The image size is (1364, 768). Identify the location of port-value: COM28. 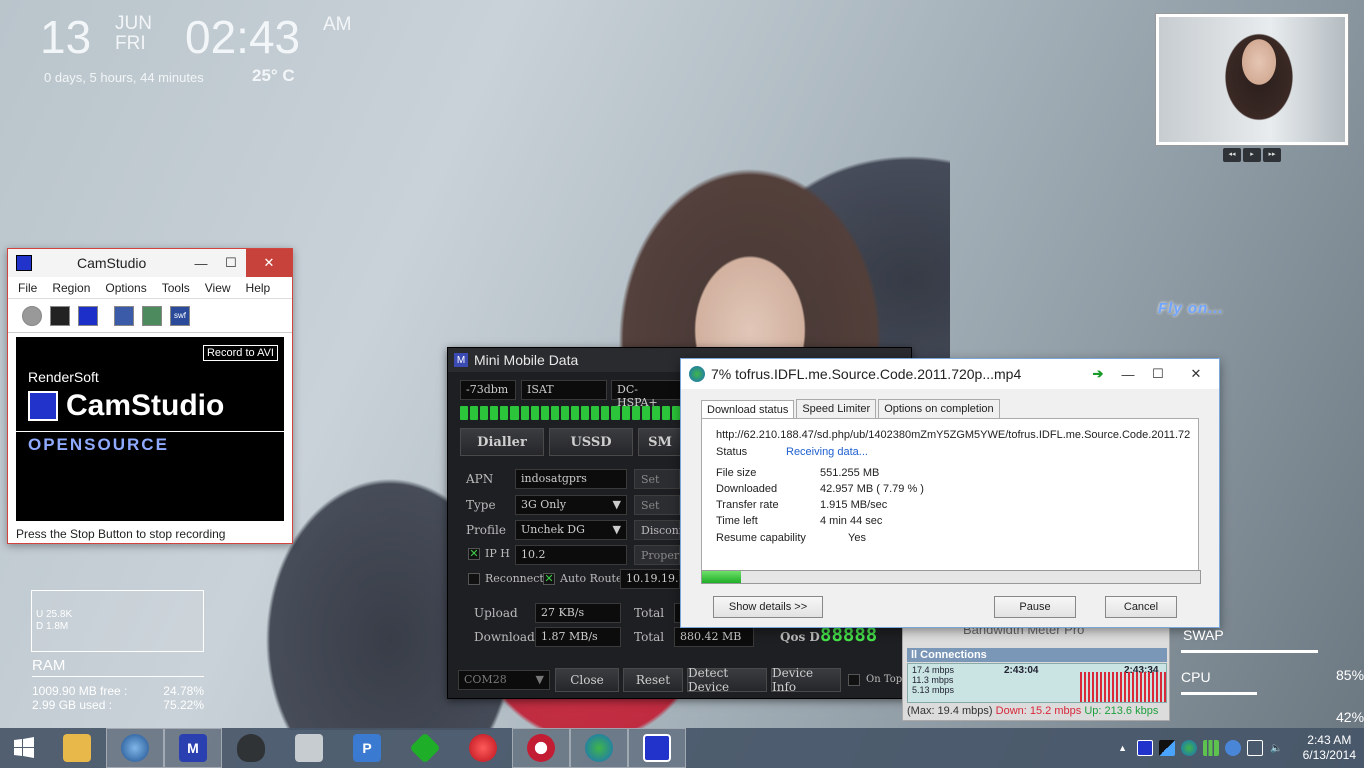
(485, 679).